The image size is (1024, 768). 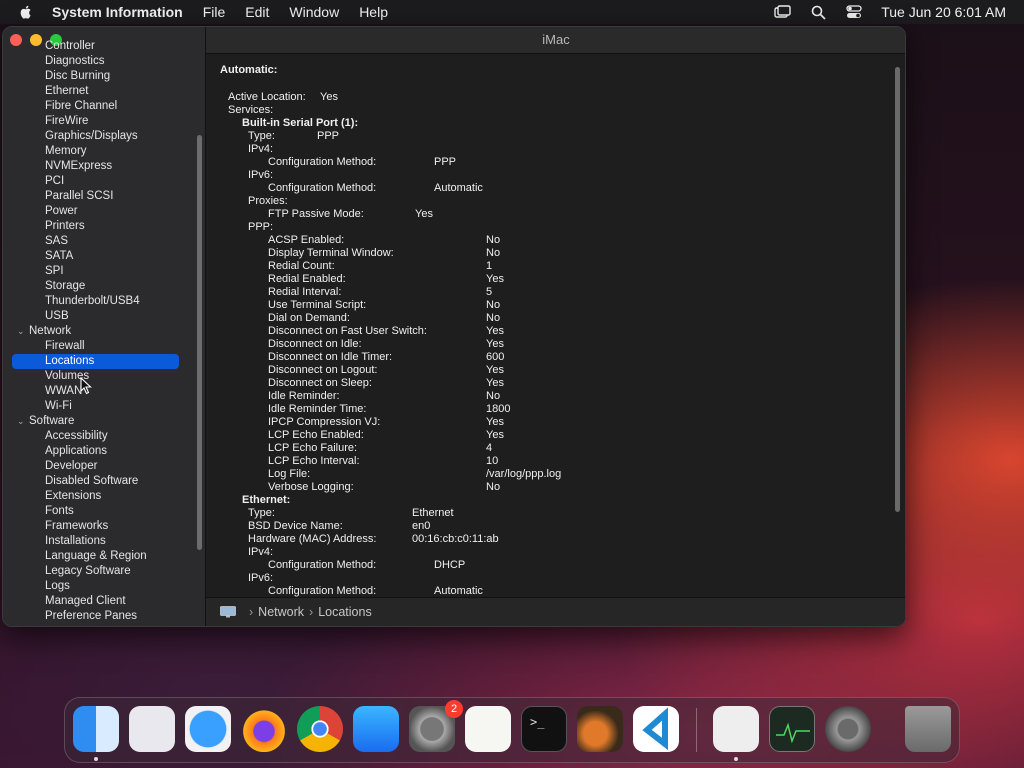 What do you see at coordinates (214, 12) in the screenshot?
I see `menu-file: File` at bounding box center [214, 12].